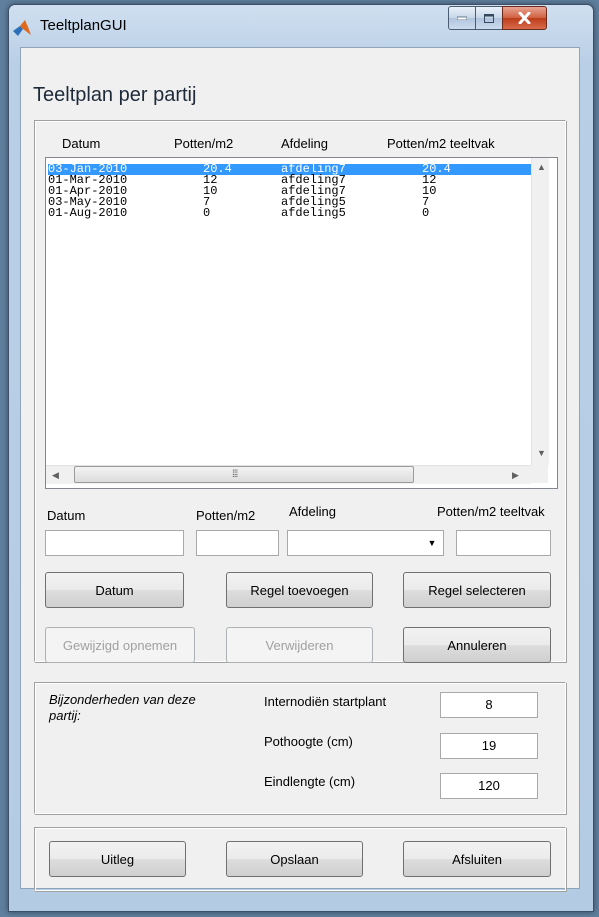  I want to click on list-header-potten-teeltvak: Potten/m2 teeltvak, so click(441, 143).